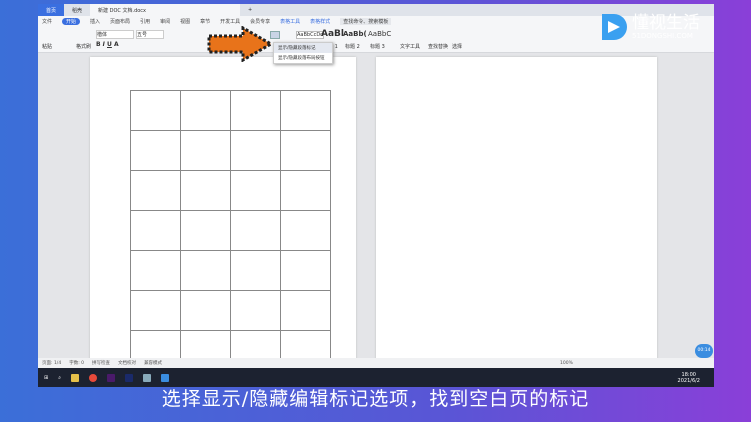 The image size is (751, 422). Describe the element at coordinates (320, 21) in the screenshot. I see `menu-table-style: 表格样式` at that location.